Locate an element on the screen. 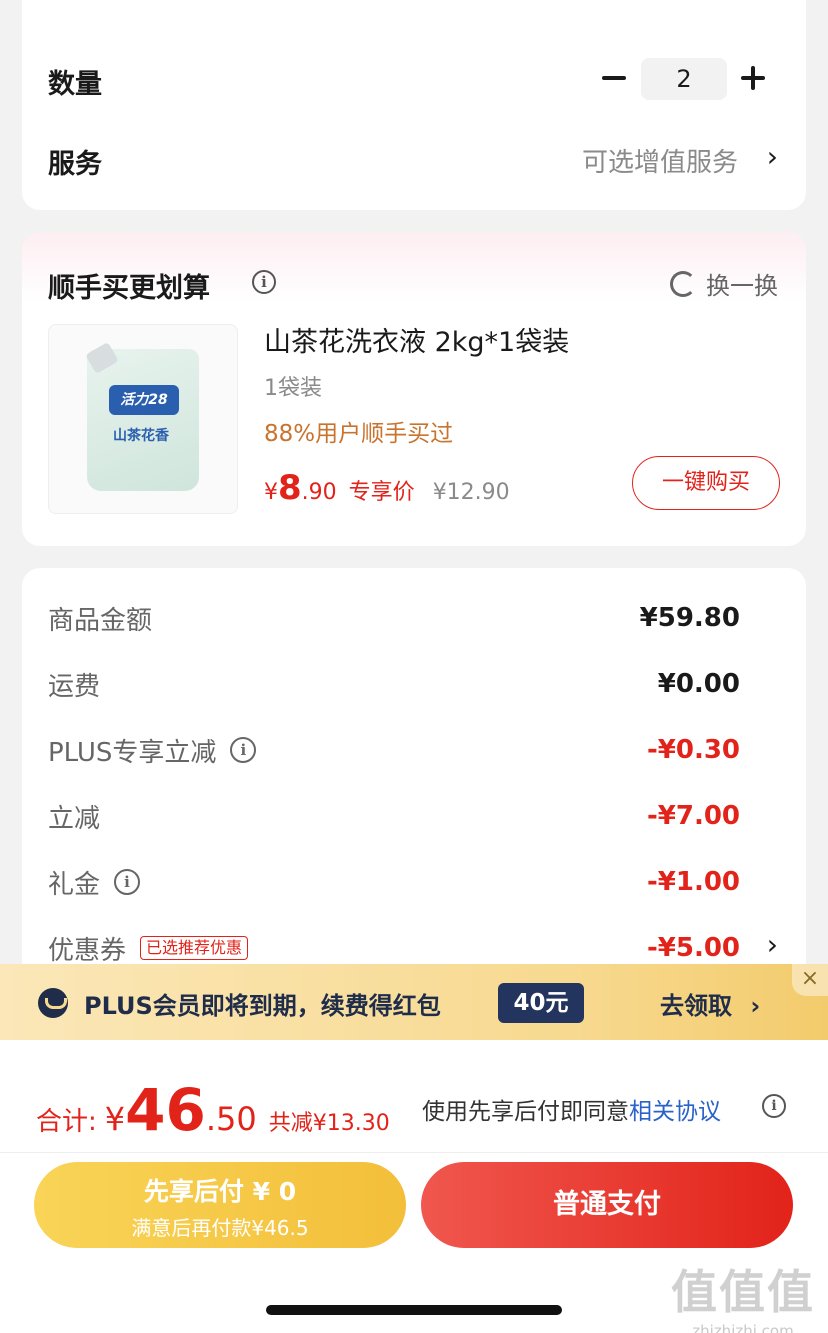 The height and width of the screenshot is (1333, 828). pay-later-title: 先享后付 ¥ 0 is located at coordinates (220, 1191).